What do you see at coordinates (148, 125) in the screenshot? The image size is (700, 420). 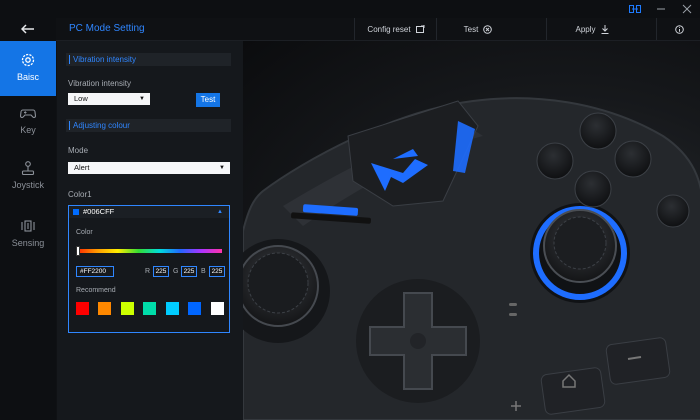 I see `section-colour: Adjusting colour` at bounding box center [148, 125].